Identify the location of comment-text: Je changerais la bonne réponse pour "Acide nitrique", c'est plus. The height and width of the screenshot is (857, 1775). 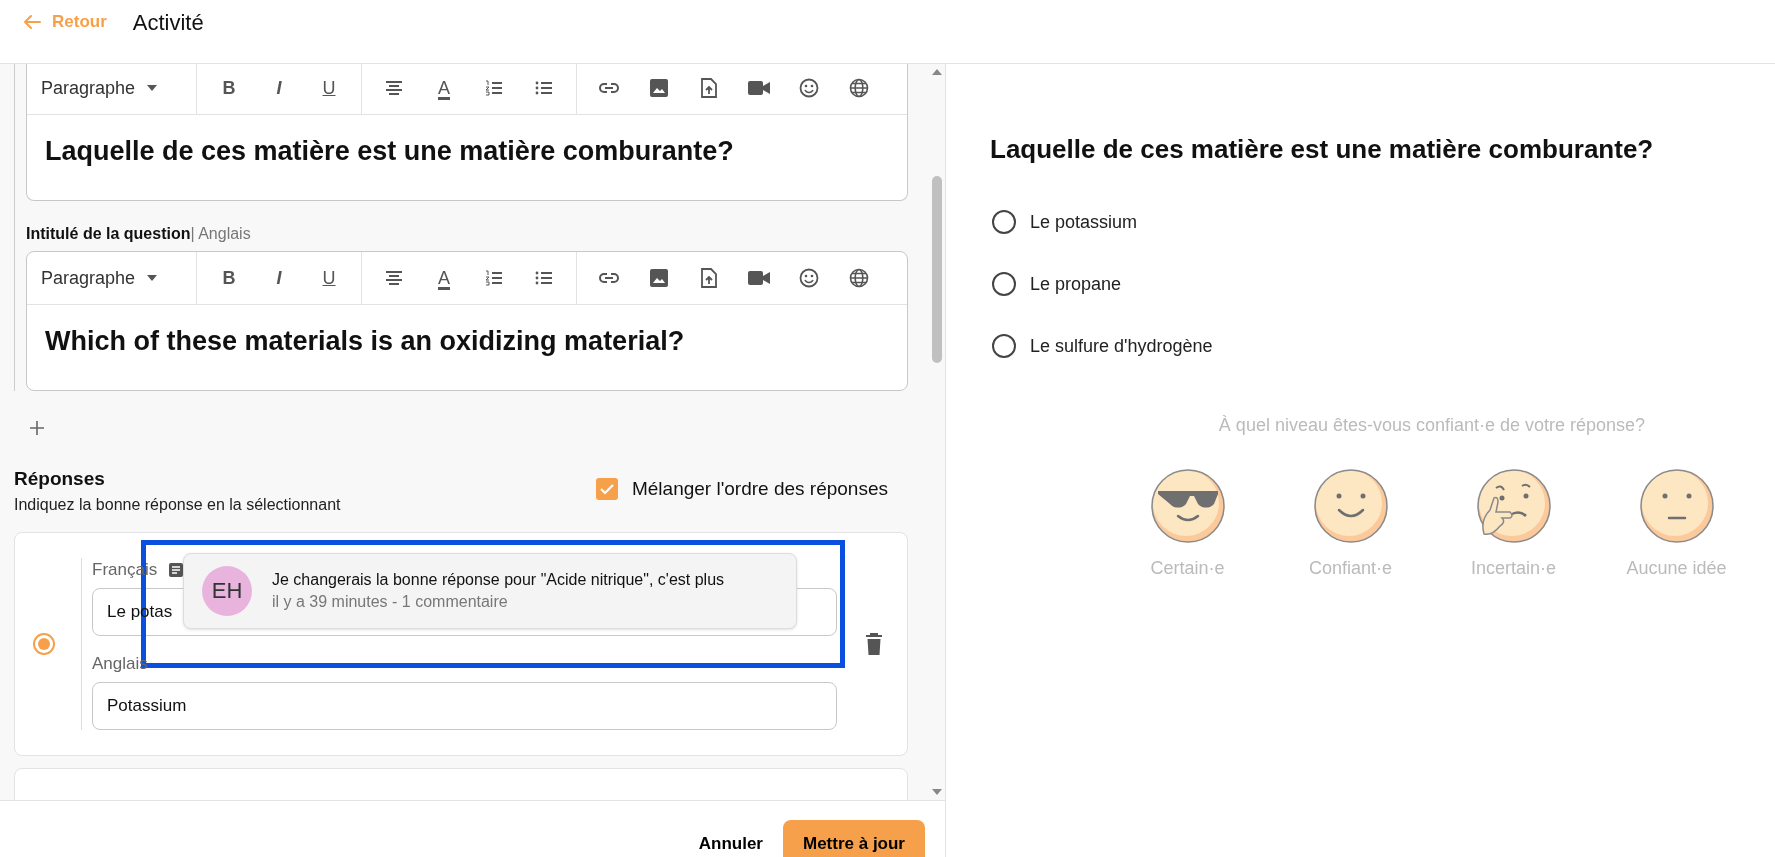
(498, 580).